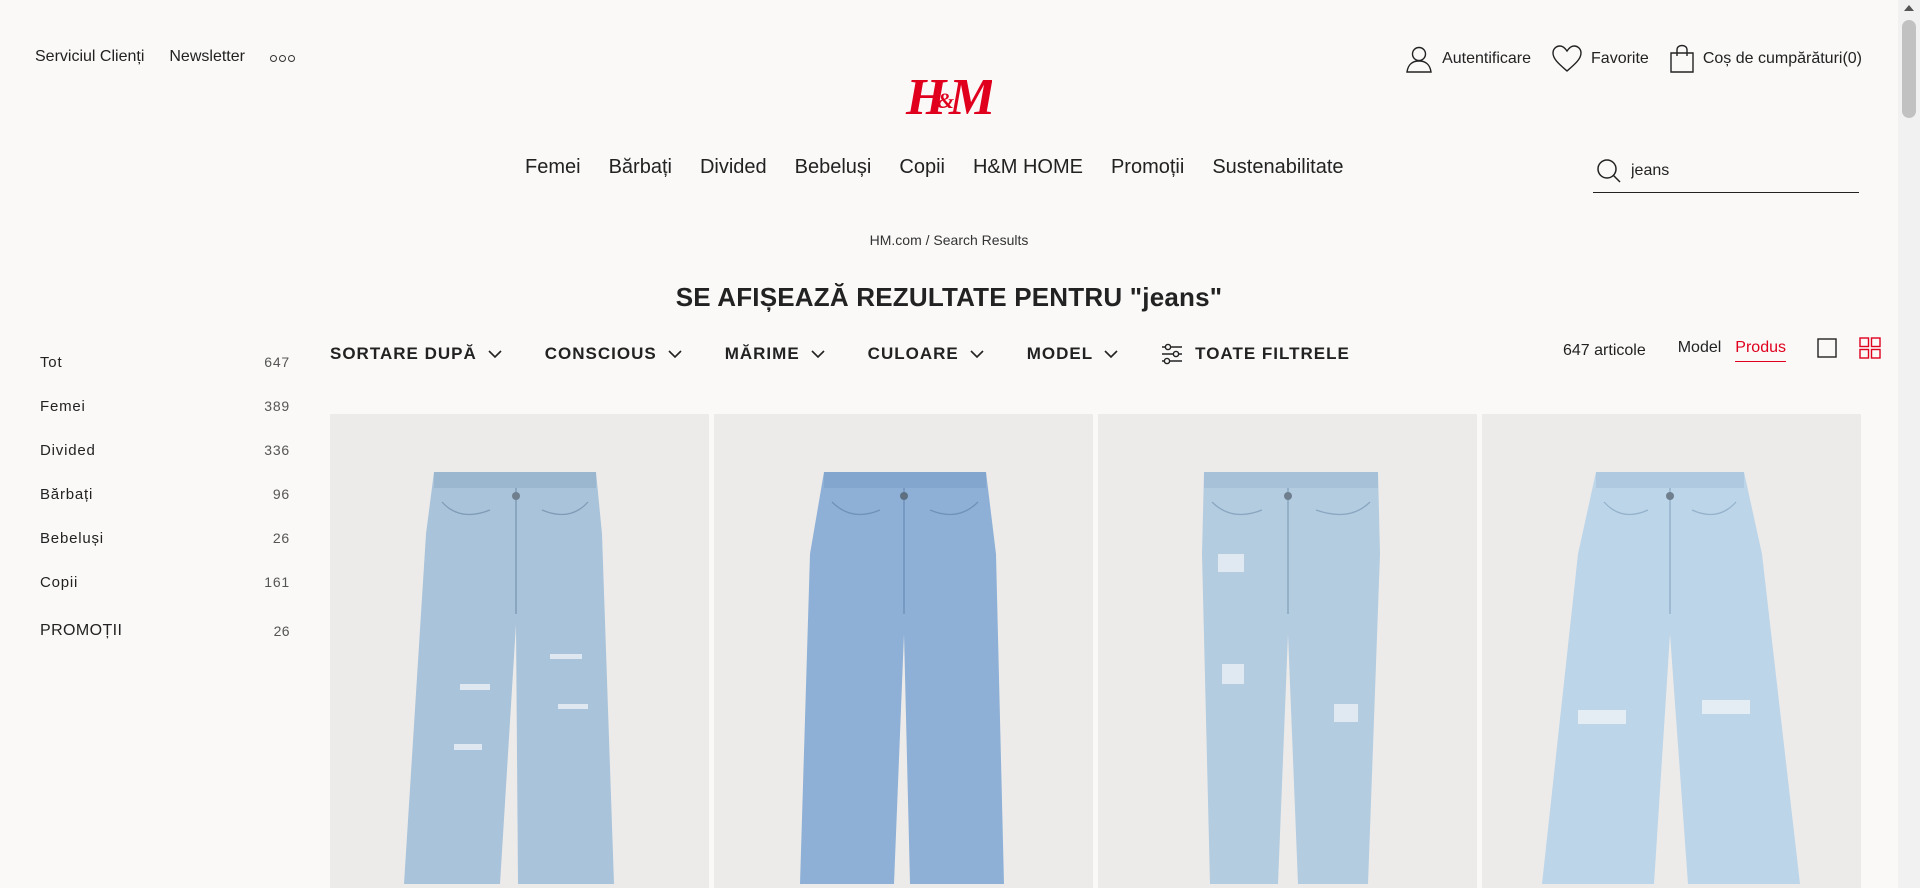 The height and width of the screenshot is (888, 1920). I want to click on image-view-toggle: Model Produs, so click(1732, 350).